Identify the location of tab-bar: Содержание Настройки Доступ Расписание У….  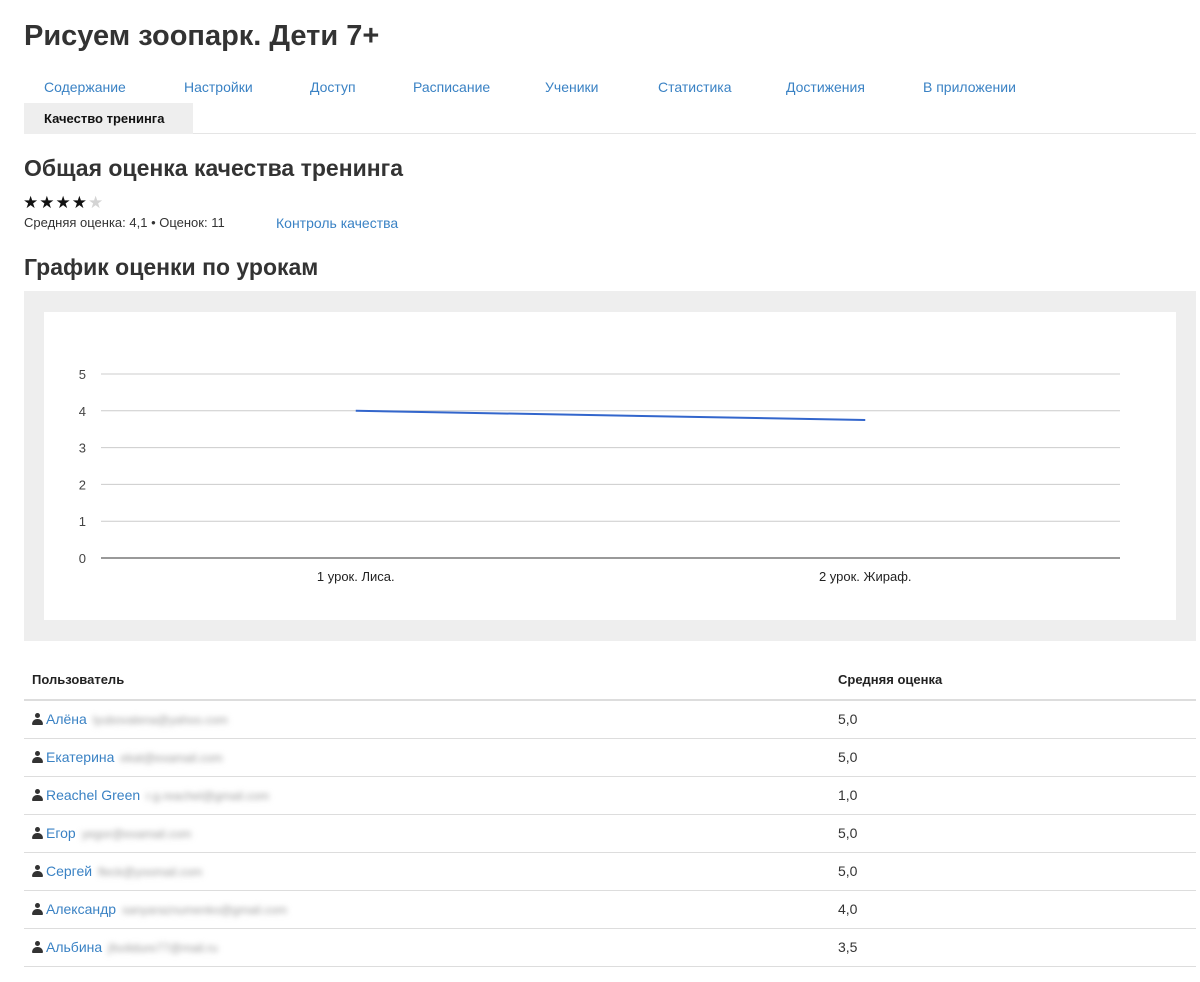
(610, 102).